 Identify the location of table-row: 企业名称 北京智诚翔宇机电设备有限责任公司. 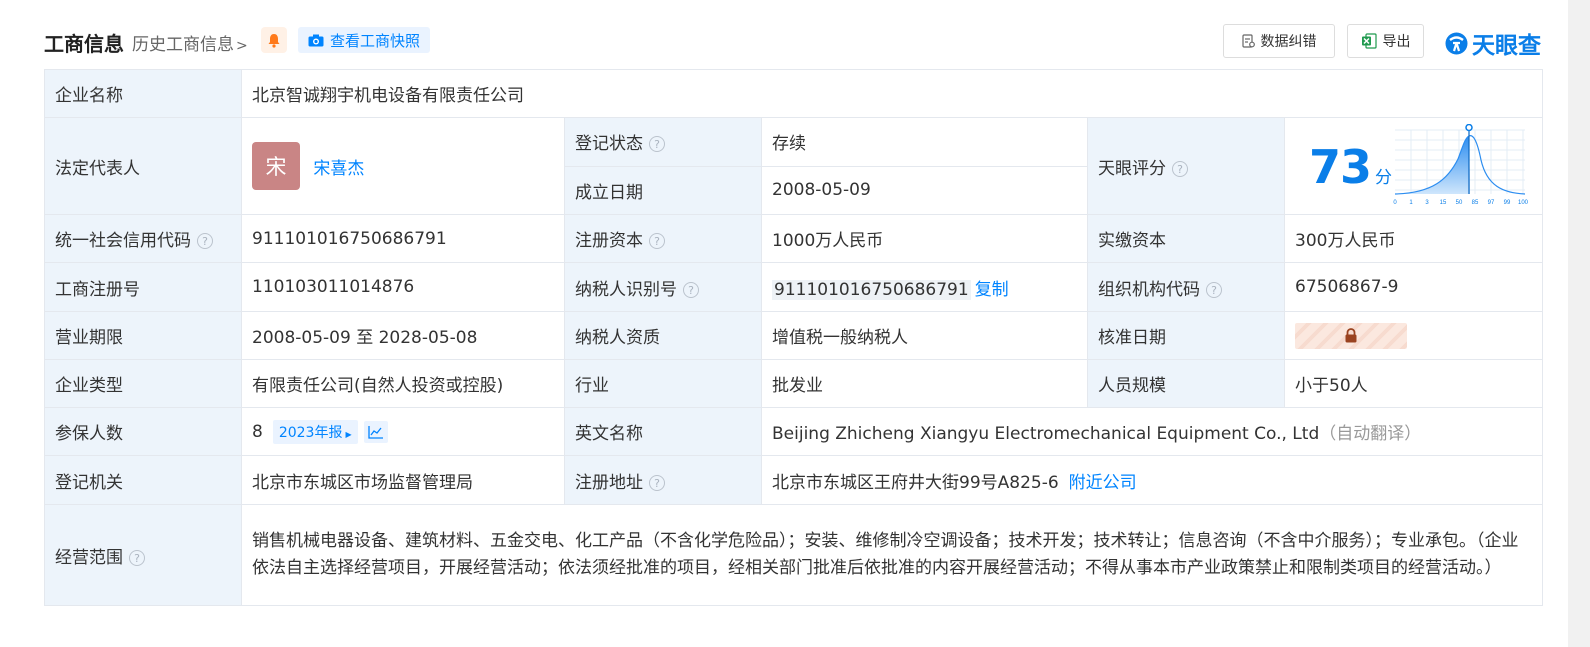
(794, 93).